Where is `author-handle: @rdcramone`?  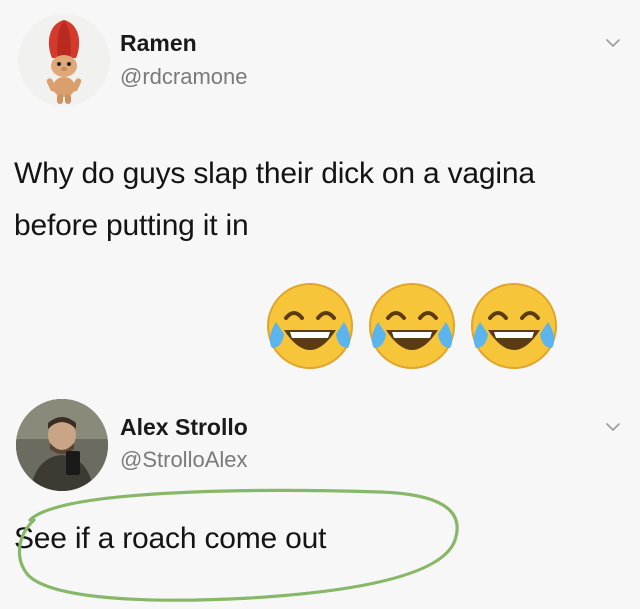 author-handle: @rdcramone is located at coordinates (184, 77).